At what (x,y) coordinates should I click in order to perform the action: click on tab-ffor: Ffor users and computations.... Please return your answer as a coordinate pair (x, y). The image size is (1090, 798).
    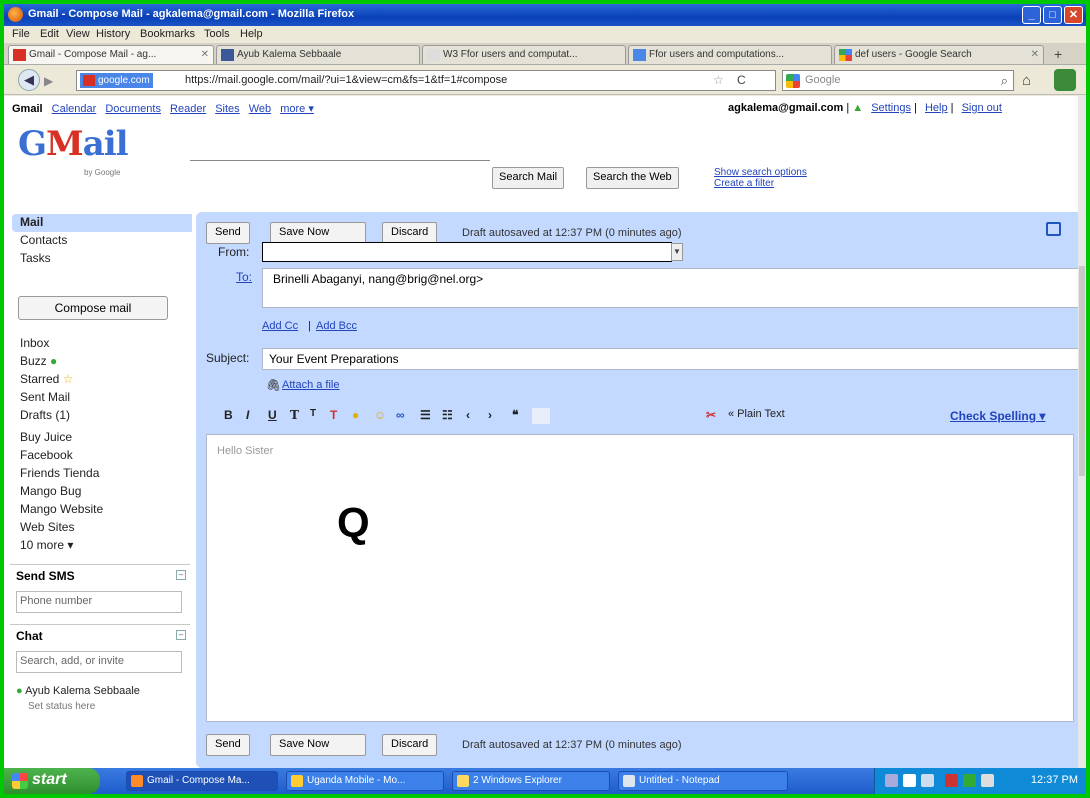
    Looking at the image, I should click on (730, 54).